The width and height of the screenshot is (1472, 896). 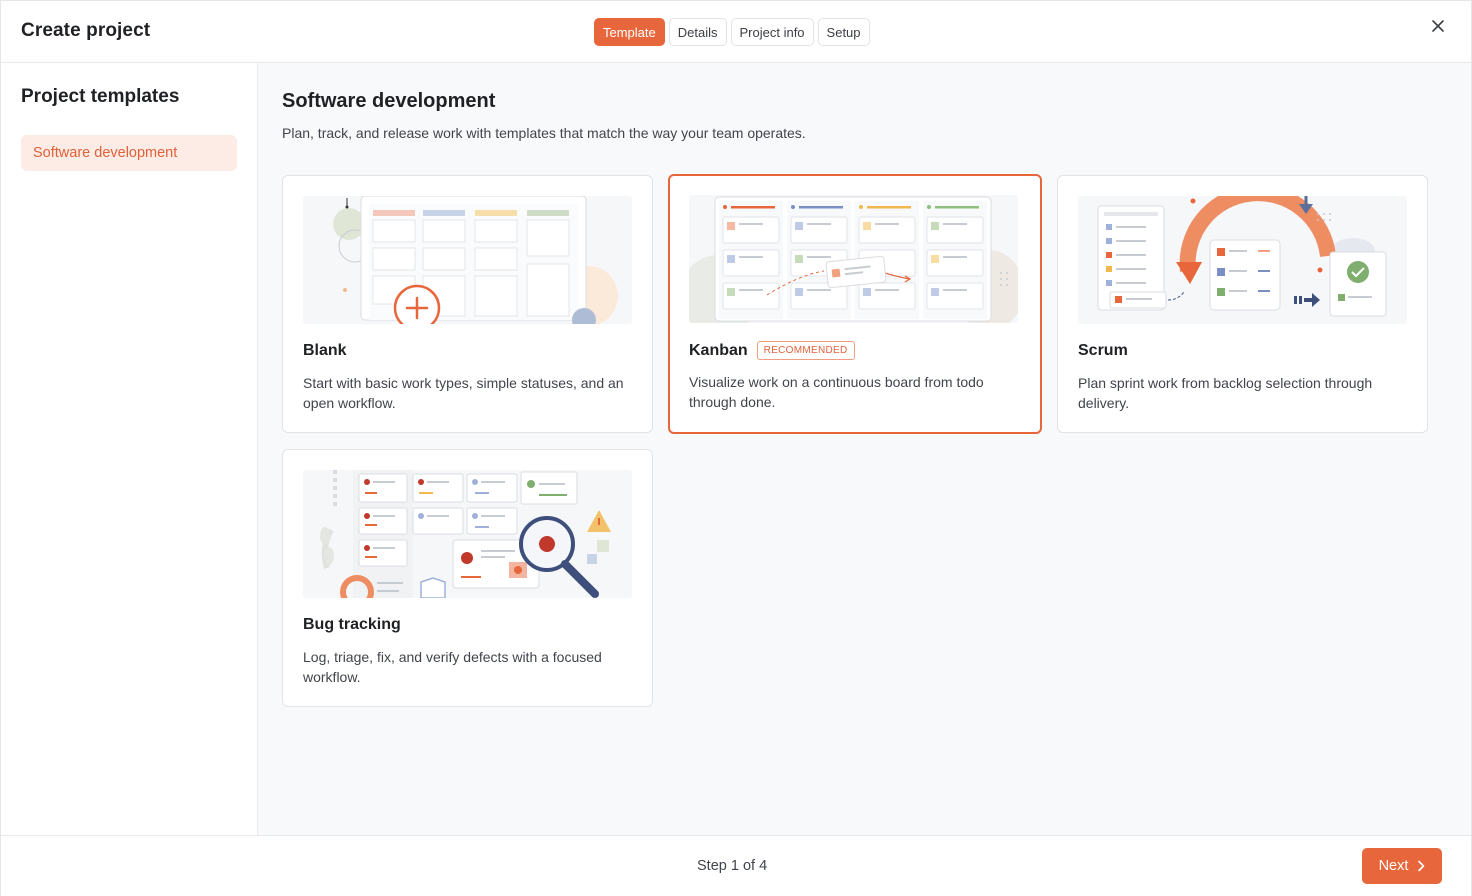 What do you see at coordinates (732, 866) in the screenshot?
I see `step-counter: Step 1 of 4` at bounding box center [732, 866].